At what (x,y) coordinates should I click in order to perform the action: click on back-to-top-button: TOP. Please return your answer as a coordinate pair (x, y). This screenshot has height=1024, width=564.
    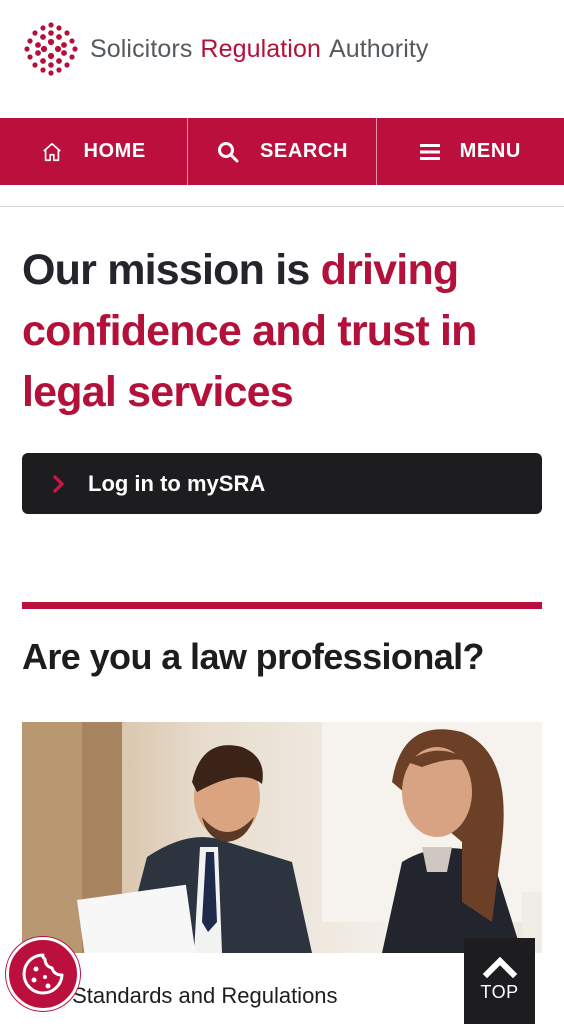
    Looking at the image, I should click on (499, 981).